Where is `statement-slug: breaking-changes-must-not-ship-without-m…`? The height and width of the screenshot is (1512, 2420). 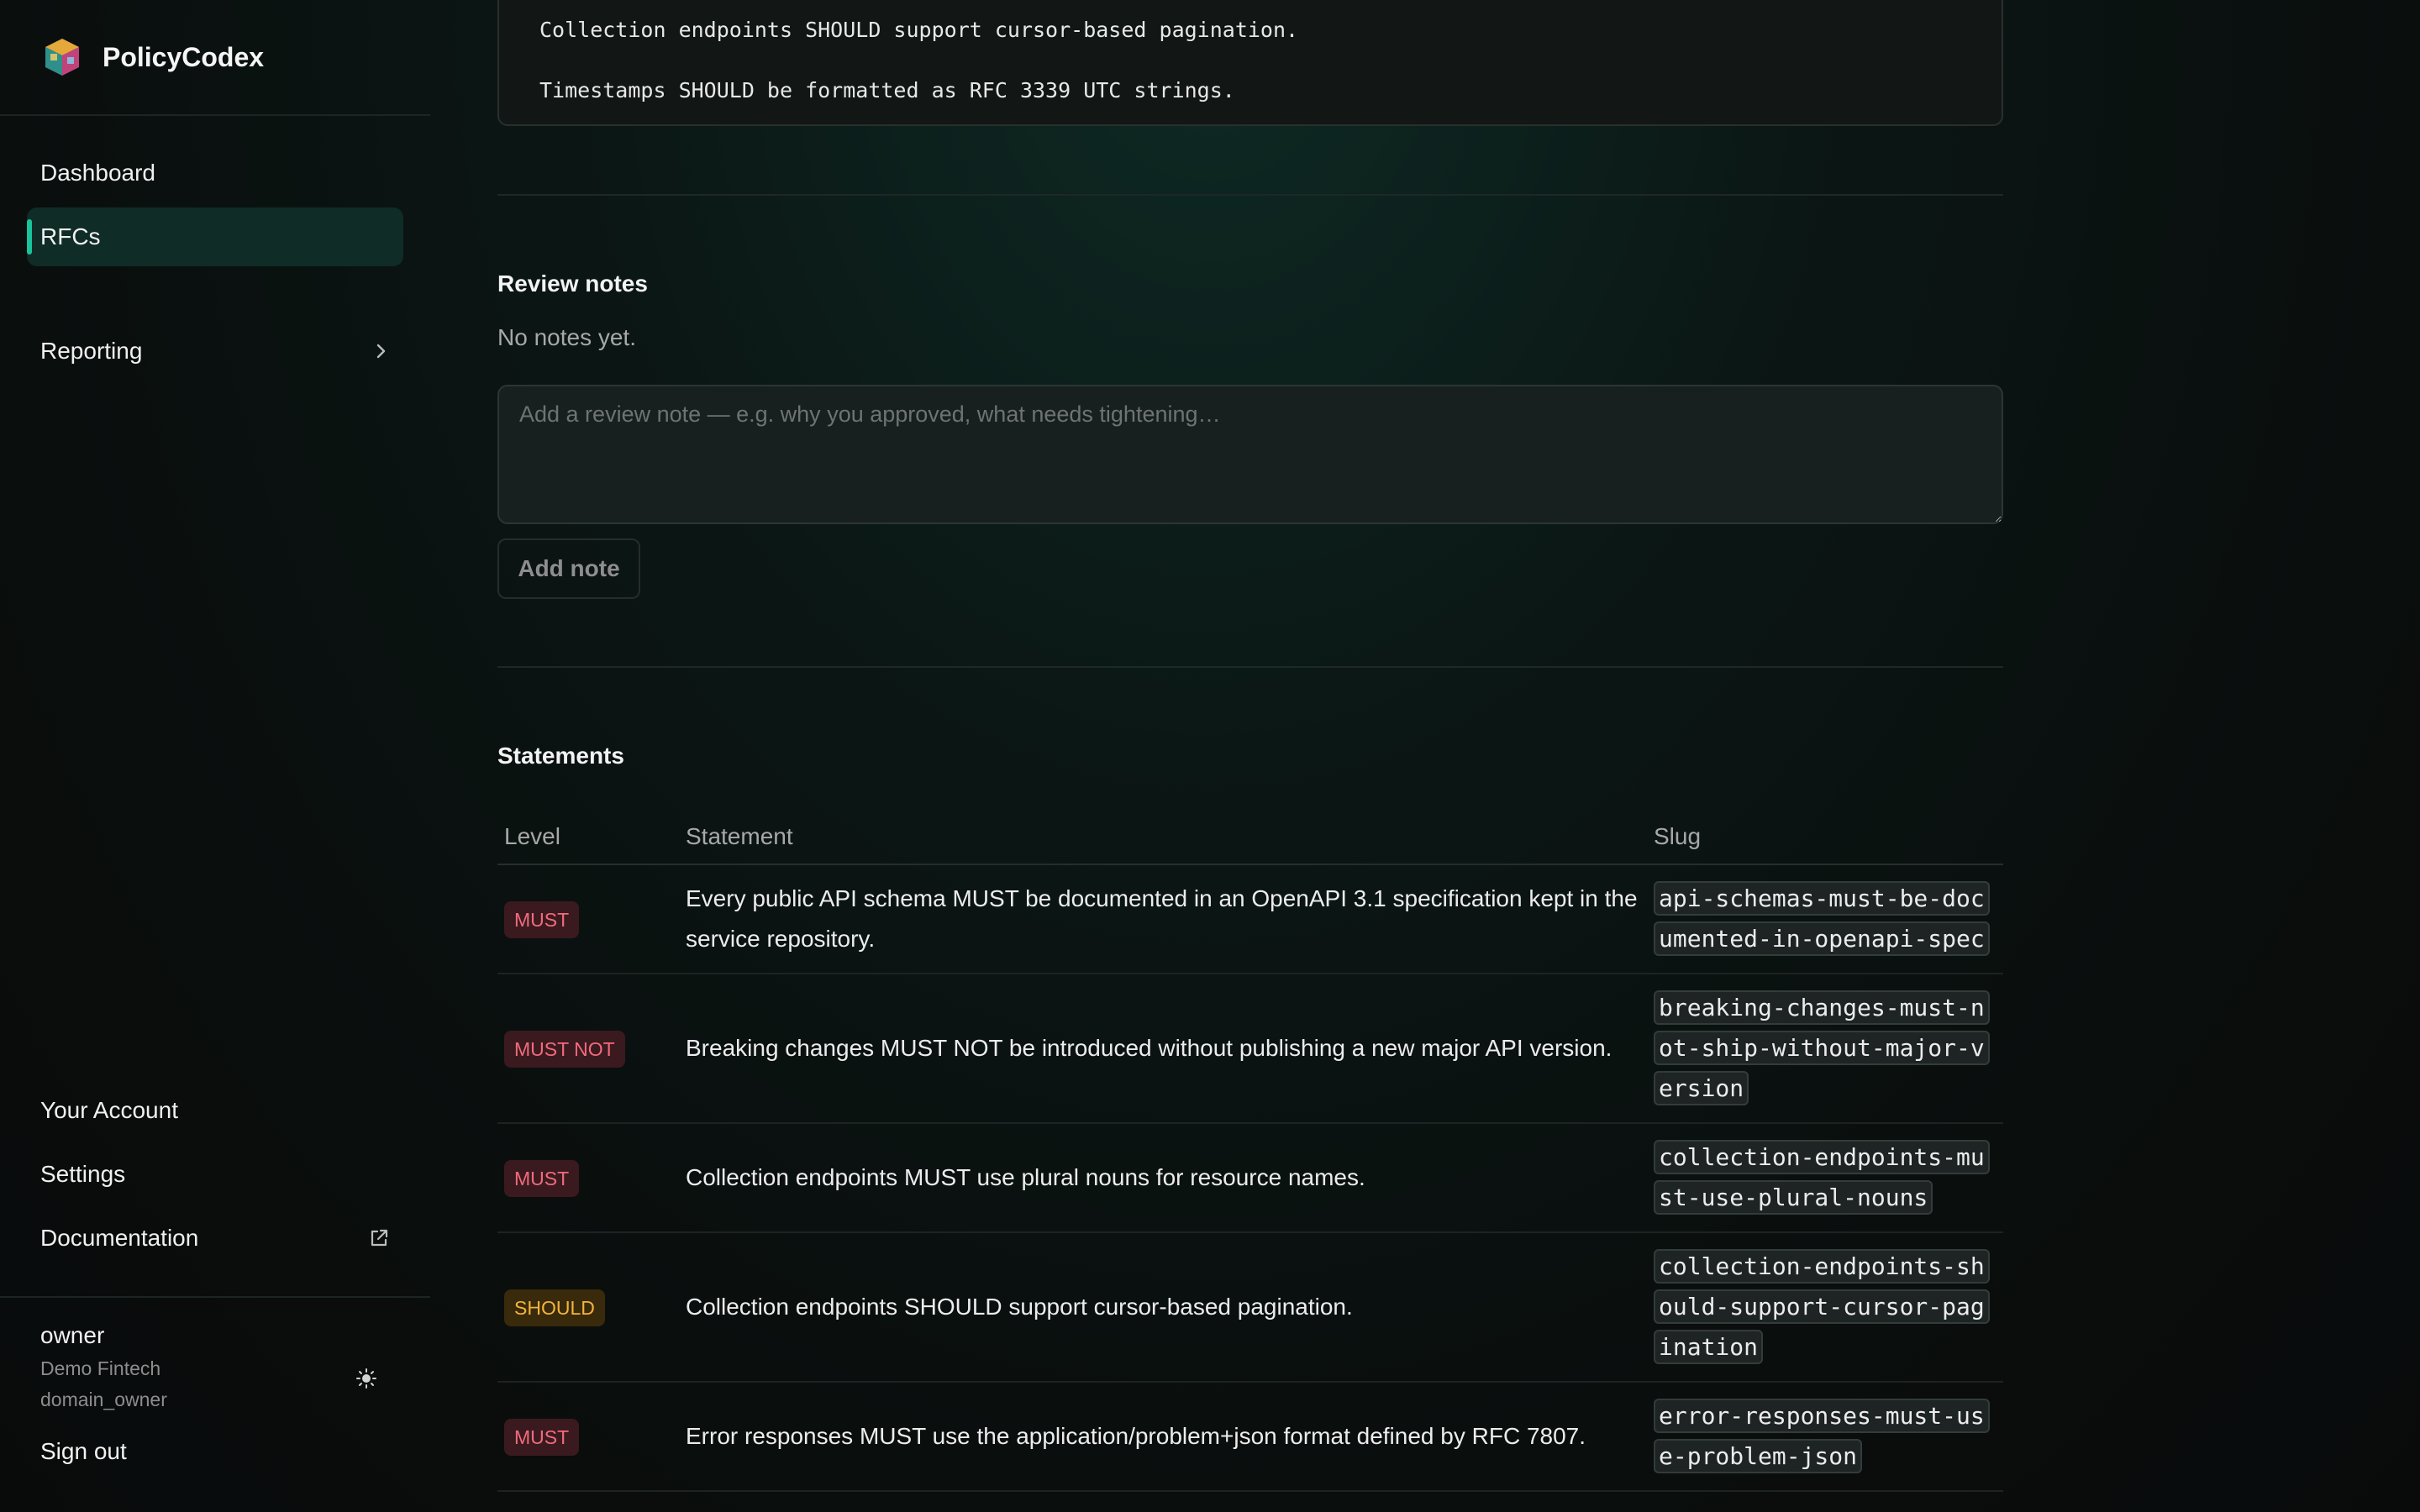
statement-slug: breaking-changes-must-not-ship-without-m… is located at coordinates (1822, 1047).